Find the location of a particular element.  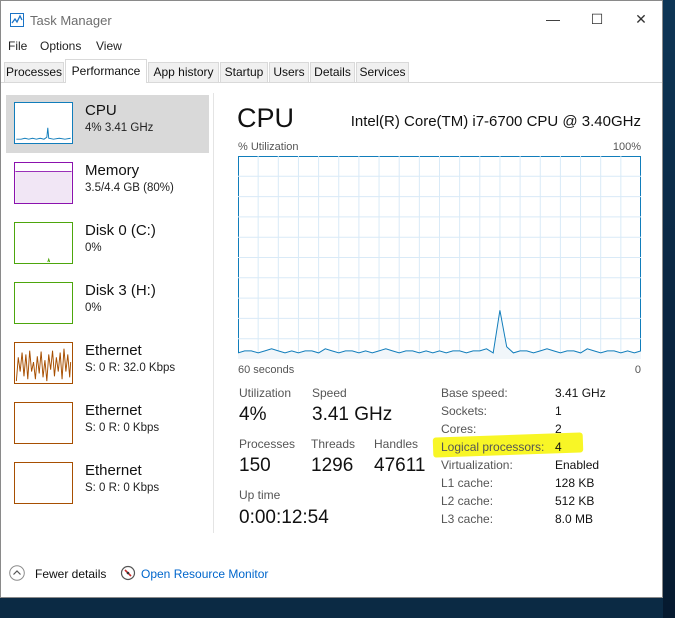

sidebar-item-value: 4% 3.41 GHz is located at coordinates (119, 128).